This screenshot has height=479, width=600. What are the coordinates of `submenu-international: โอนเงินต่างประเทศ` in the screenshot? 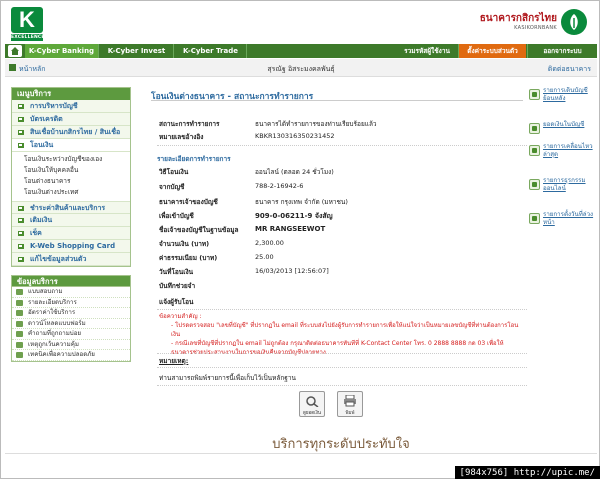 It's located at (71, 192).